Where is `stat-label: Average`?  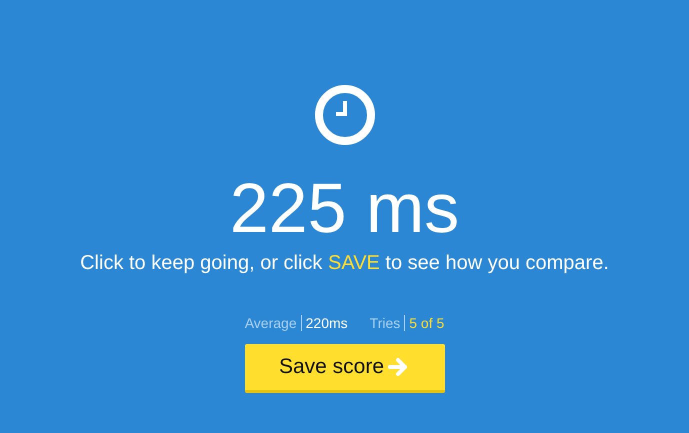
stat-label: Average is located at coordinates (273, 323).